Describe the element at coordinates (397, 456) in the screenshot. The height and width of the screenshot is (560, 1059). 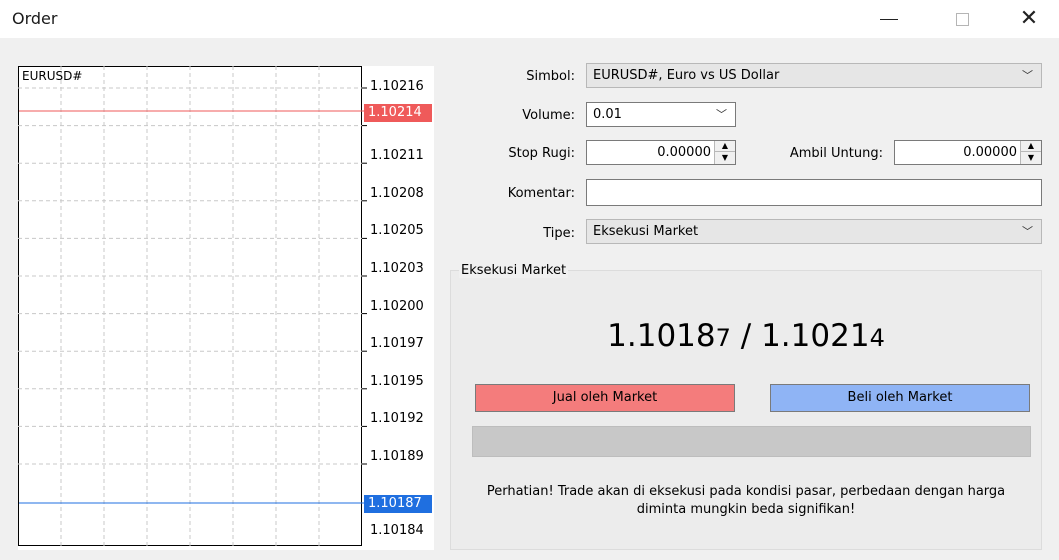
I see `price-tick-label: 1.10189` at that location.